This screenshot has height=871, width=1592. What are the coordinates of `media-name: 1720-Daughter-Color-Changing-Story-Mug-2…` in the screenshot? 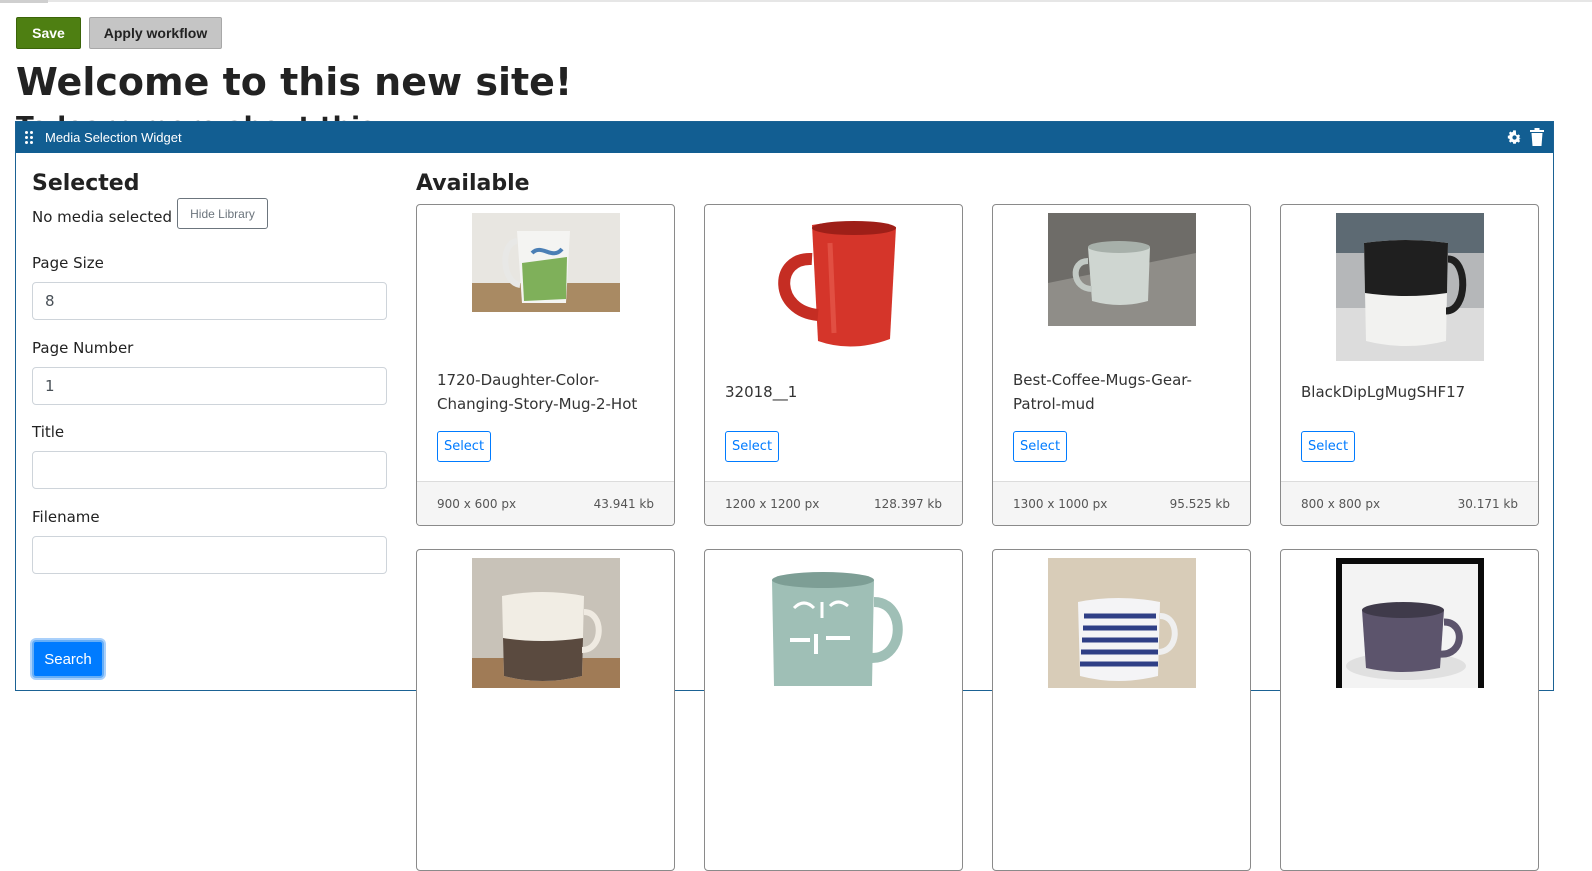 It's located at (537, 392).